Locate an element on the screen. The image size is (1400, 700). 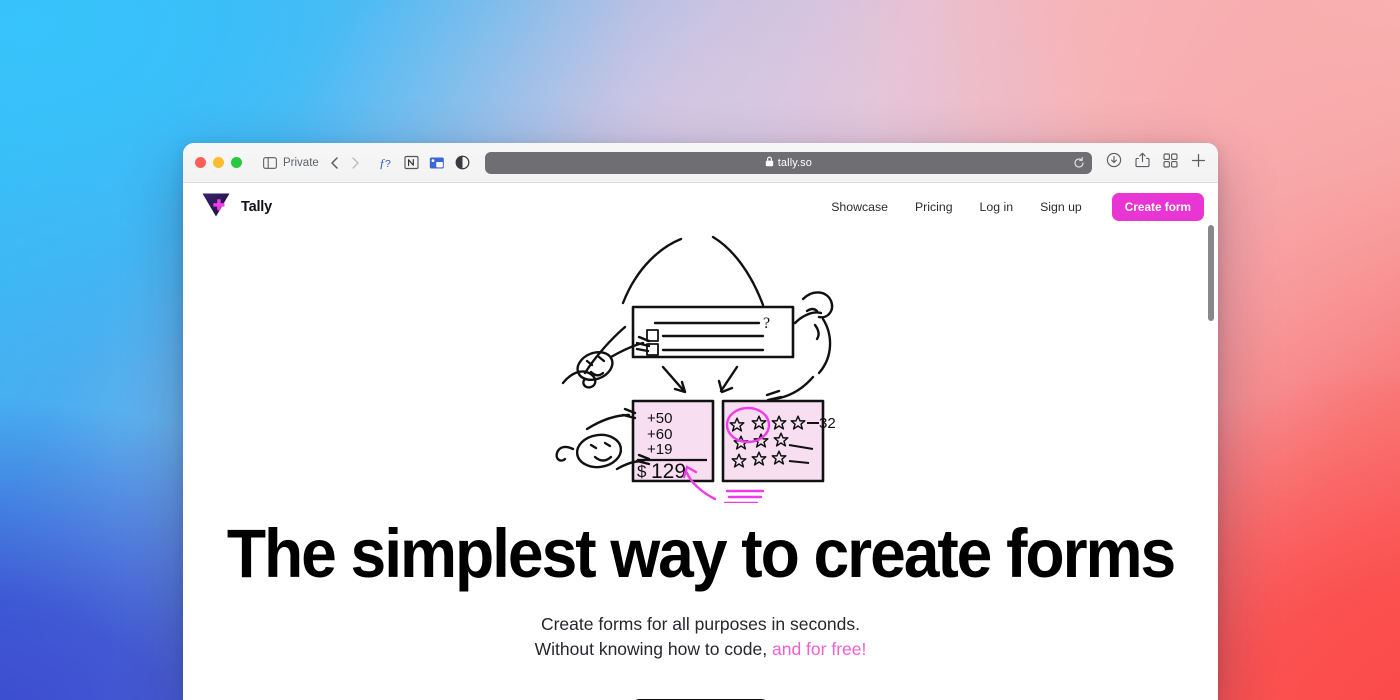
toolbar-right-icons is located at coordinates (1156, 162).